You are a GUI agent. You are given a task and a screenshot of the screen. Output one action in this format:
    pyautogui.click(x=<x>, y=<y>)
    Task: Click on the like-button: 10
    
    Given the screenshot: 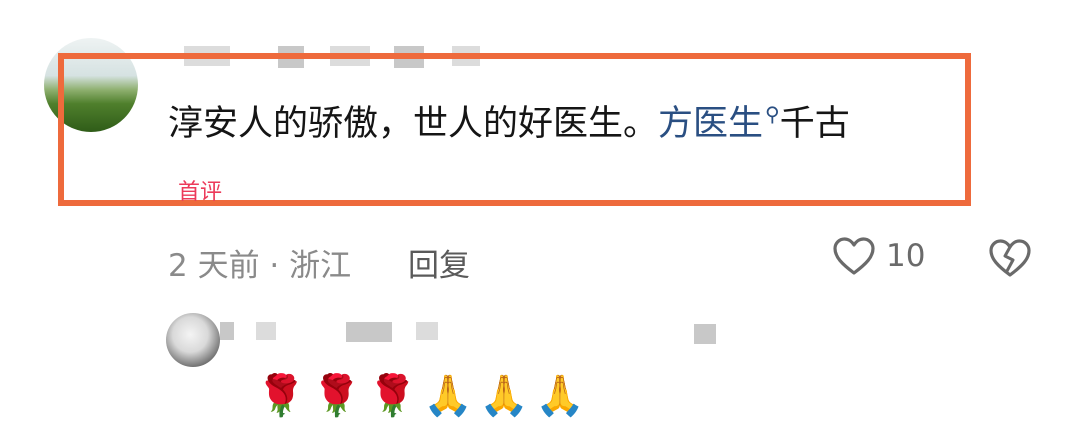 What is the action you would take?
    pyautogui.click(x=878, y=256)
    